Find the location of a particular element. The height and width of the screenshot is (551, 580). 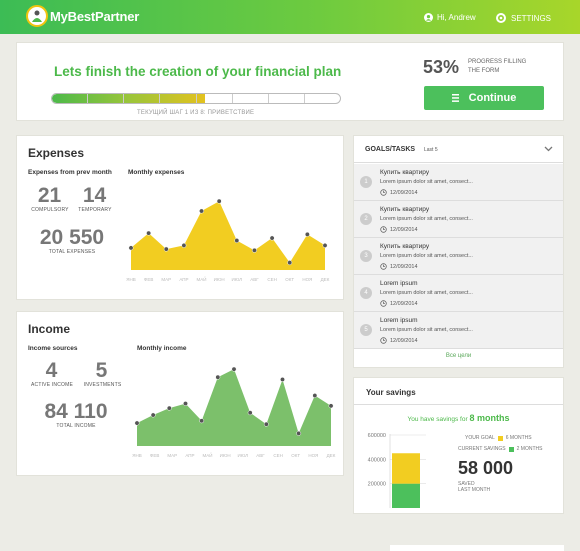

income-tick-label: ЯНВ is located at coordinates (137, 455).